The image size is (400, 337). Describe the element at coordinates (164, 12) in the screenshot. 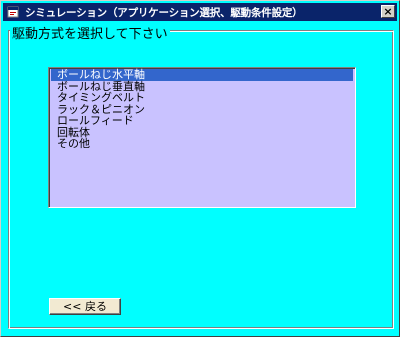

I see `window-title: シミュレーション（アプリケーション選択、駆動条件設定）` at that location.